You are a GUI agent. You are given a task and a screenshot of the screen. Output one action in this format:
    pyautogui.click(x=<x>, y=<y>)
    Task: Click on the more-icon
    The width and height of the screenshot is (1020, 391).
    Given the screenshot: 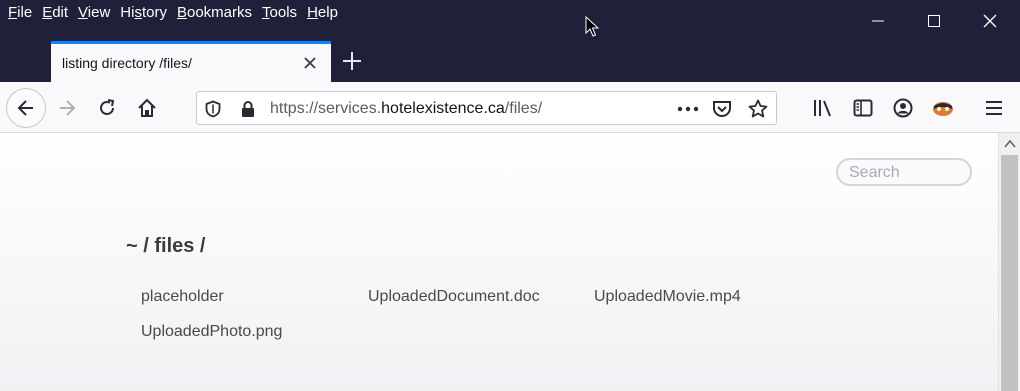 What is the action you would take?
    pyautogui.click(x=688, y=109)
    